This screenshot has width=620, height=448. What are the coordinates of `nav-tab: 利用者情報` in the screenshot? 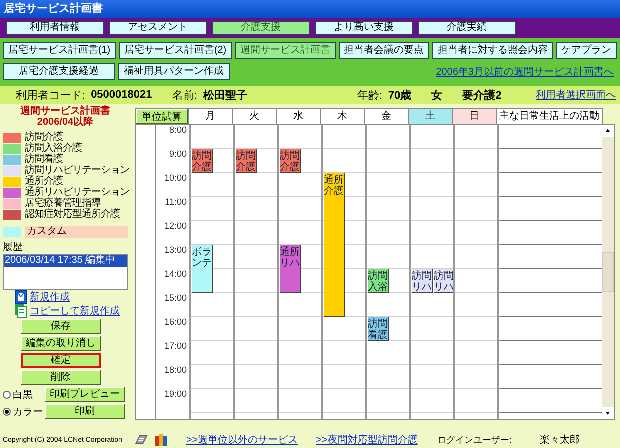 It's located at (55, 28).